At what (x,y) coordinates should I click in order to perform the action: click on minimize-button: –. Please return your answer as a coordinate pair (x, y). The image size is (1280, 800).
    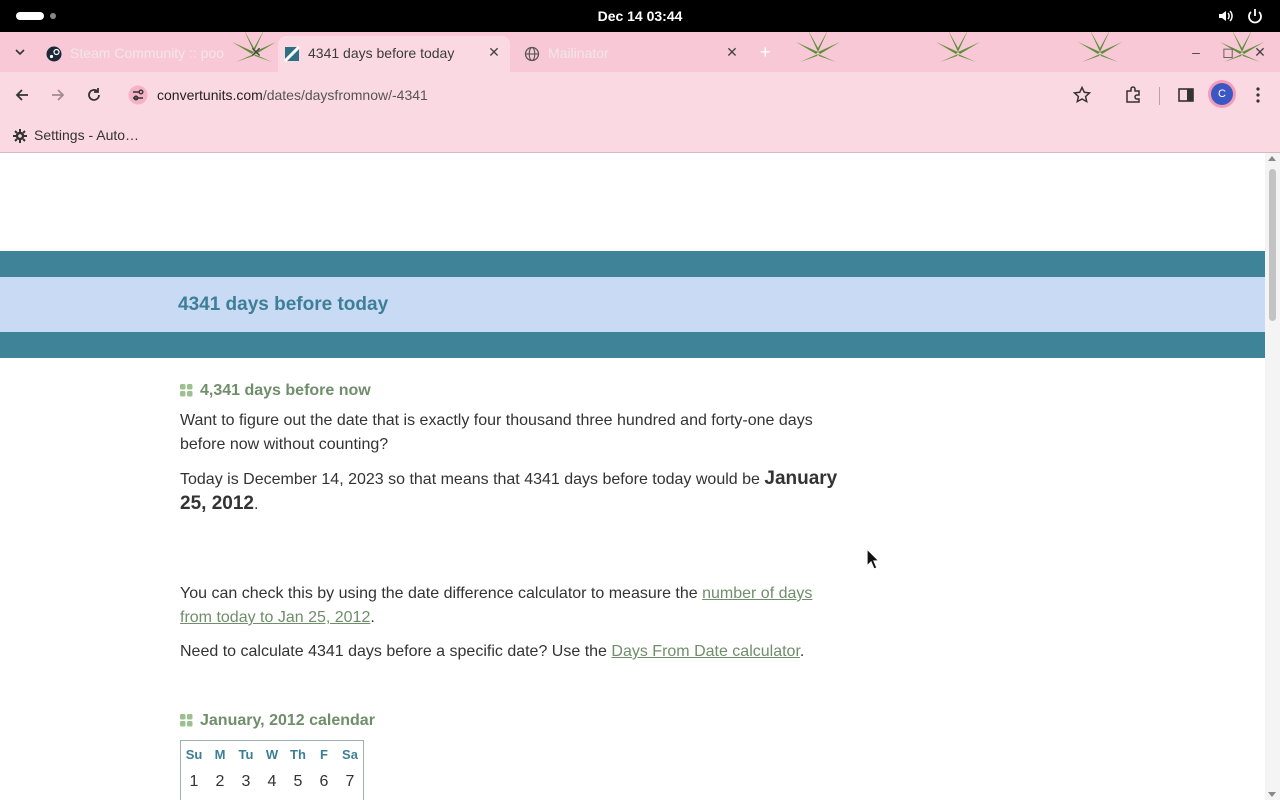
    Looking at the image, I should click on (1196, 52).